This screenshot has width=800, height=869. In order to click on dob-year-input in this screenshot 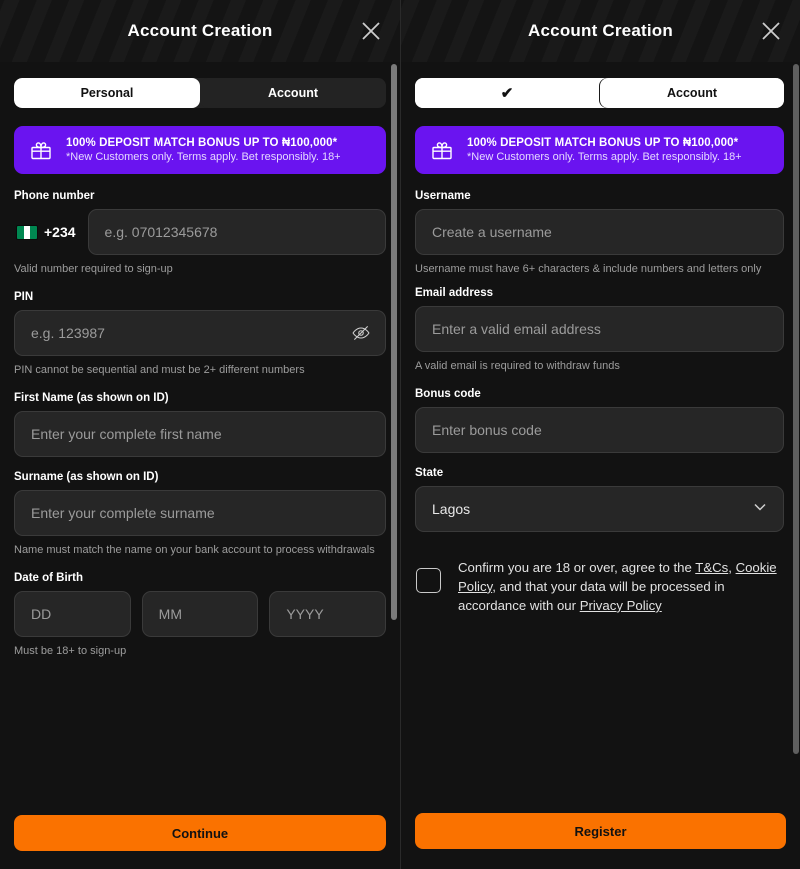, I will do `click(328, 613)`.